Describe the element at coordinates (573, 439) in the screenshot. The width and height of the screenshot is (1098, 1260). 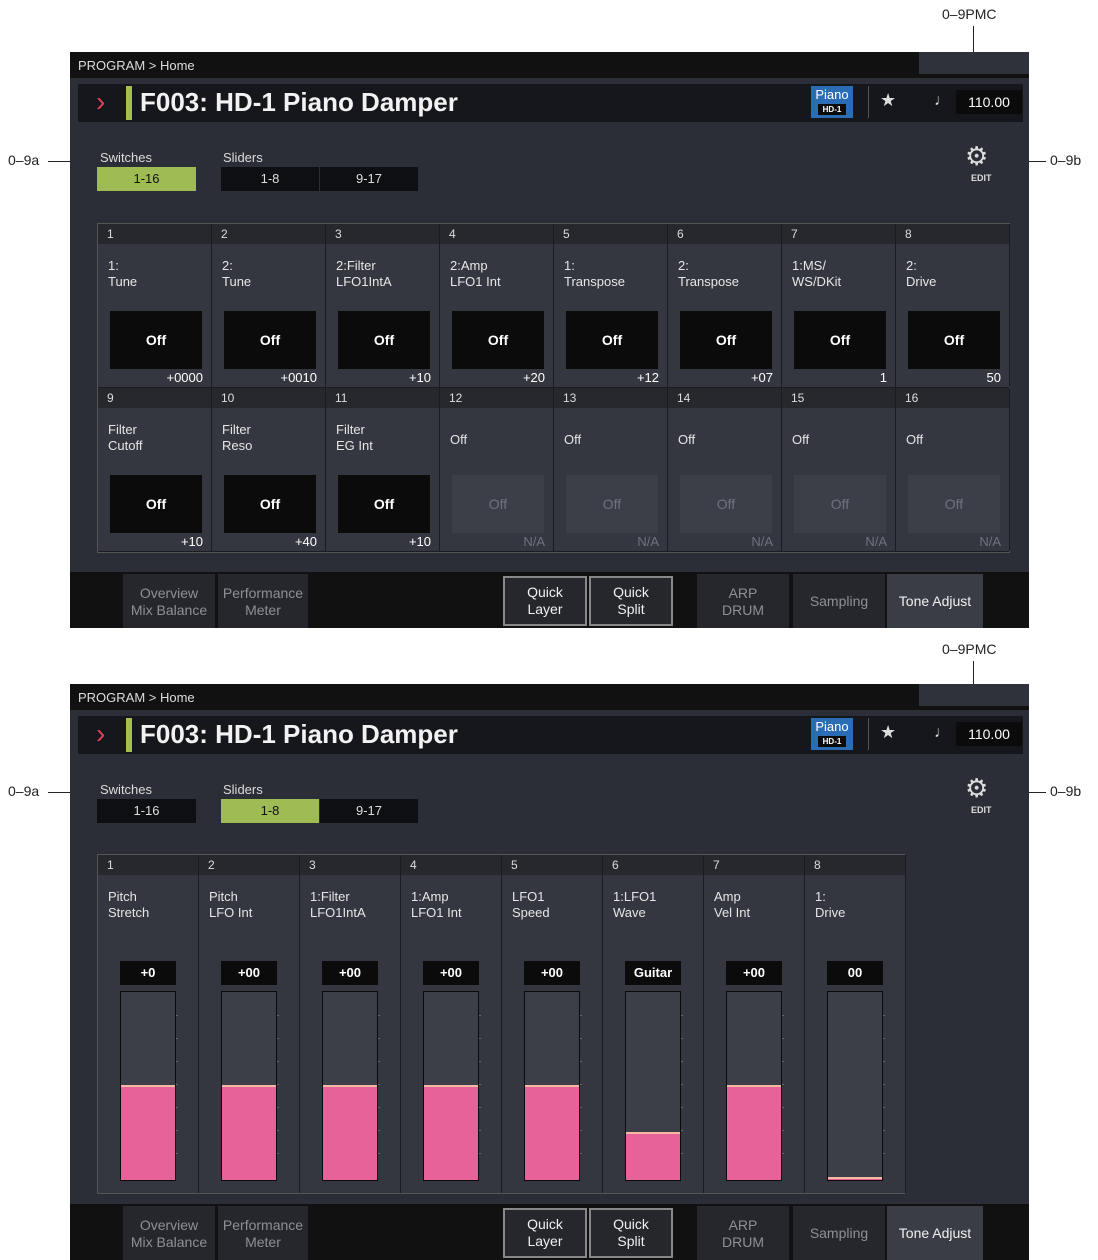
I see `switch-name: Off` at that location.